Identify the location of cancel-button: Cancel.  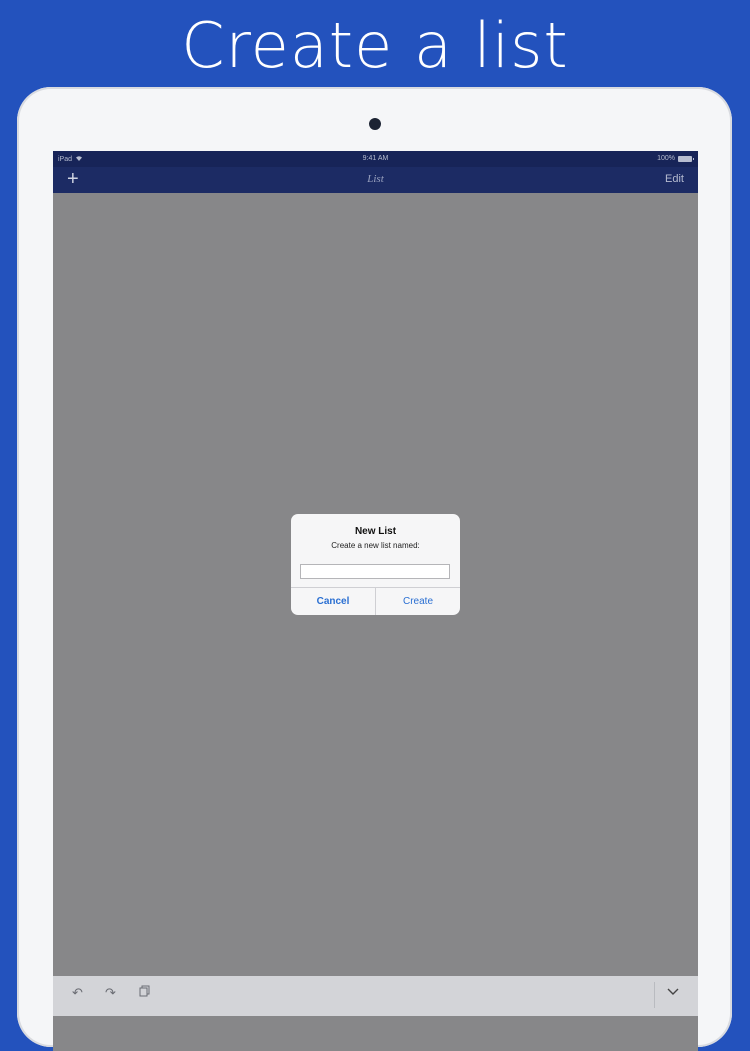
(333, 601).